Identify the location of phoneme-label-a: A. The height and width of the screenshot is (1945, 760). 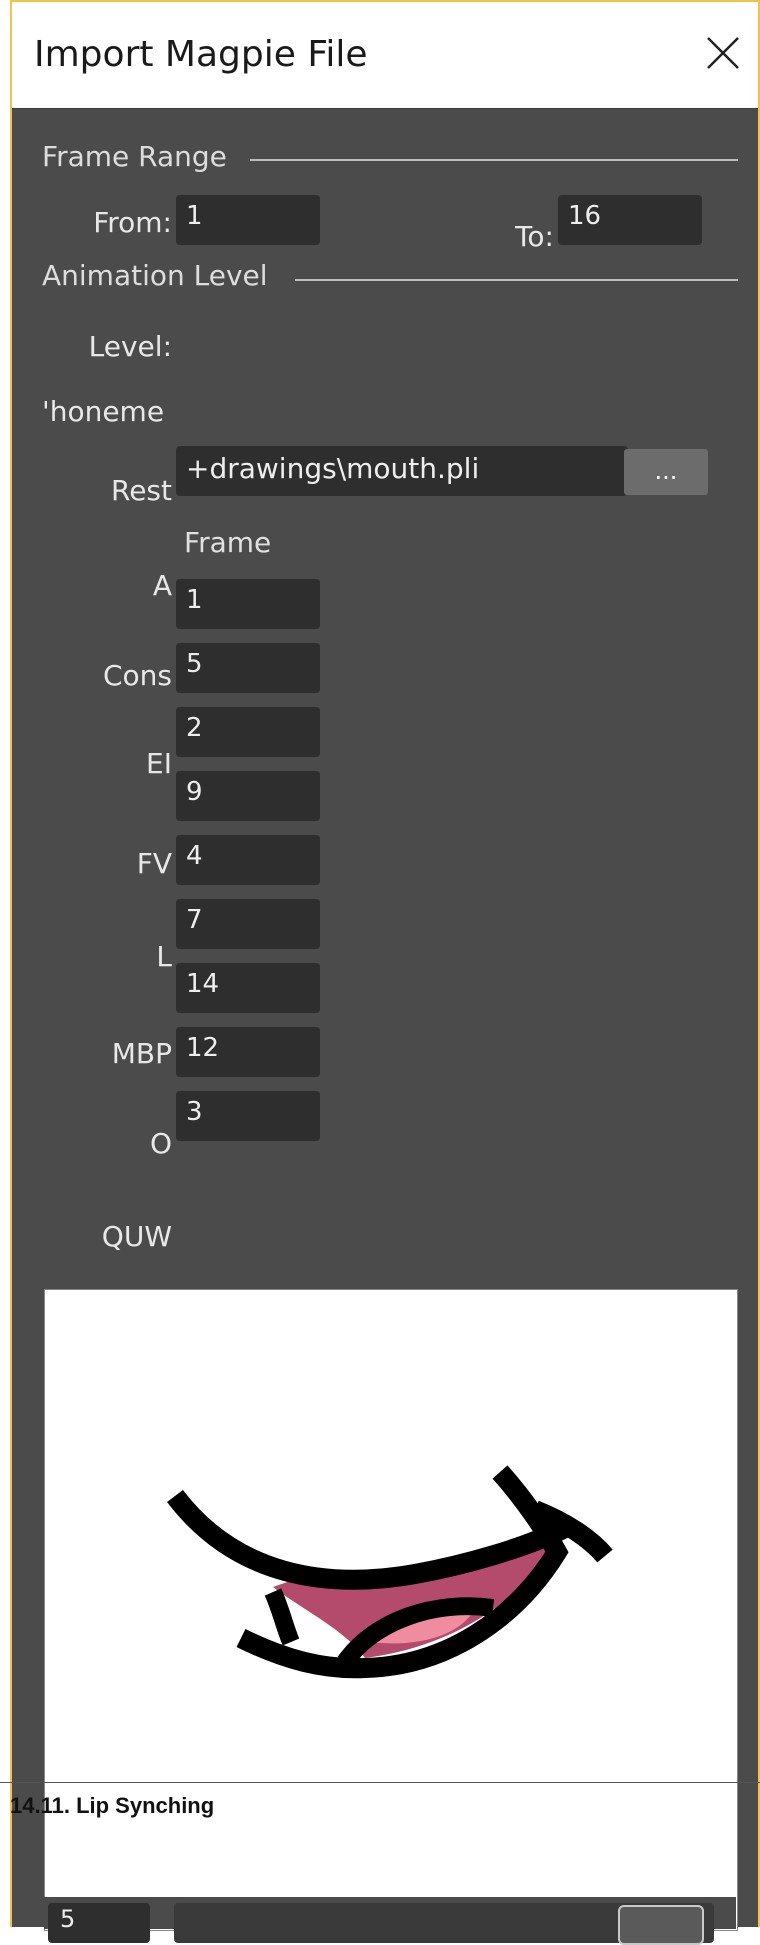
(162, 585).